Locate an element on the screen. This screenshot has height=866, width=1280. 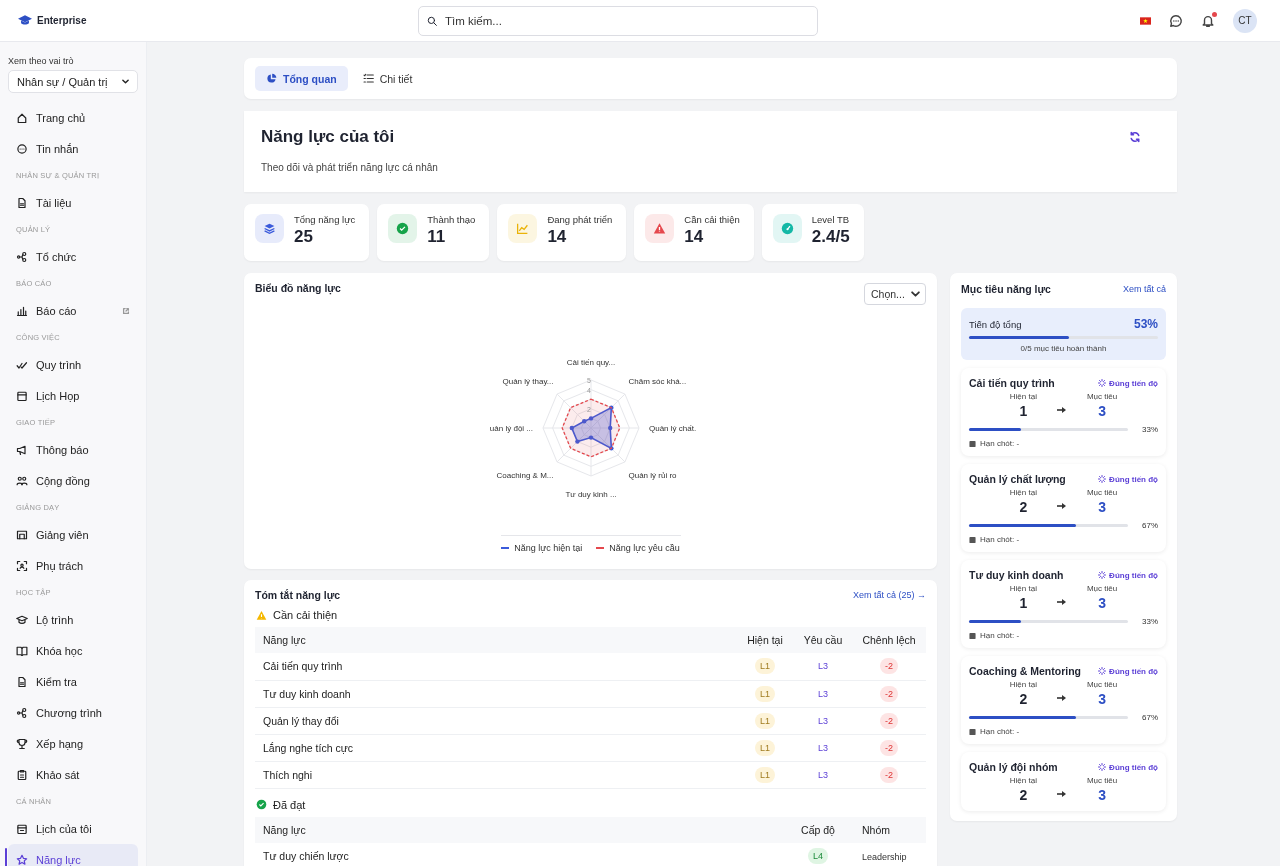
flag-icon is located at coordinates (1145, 20).